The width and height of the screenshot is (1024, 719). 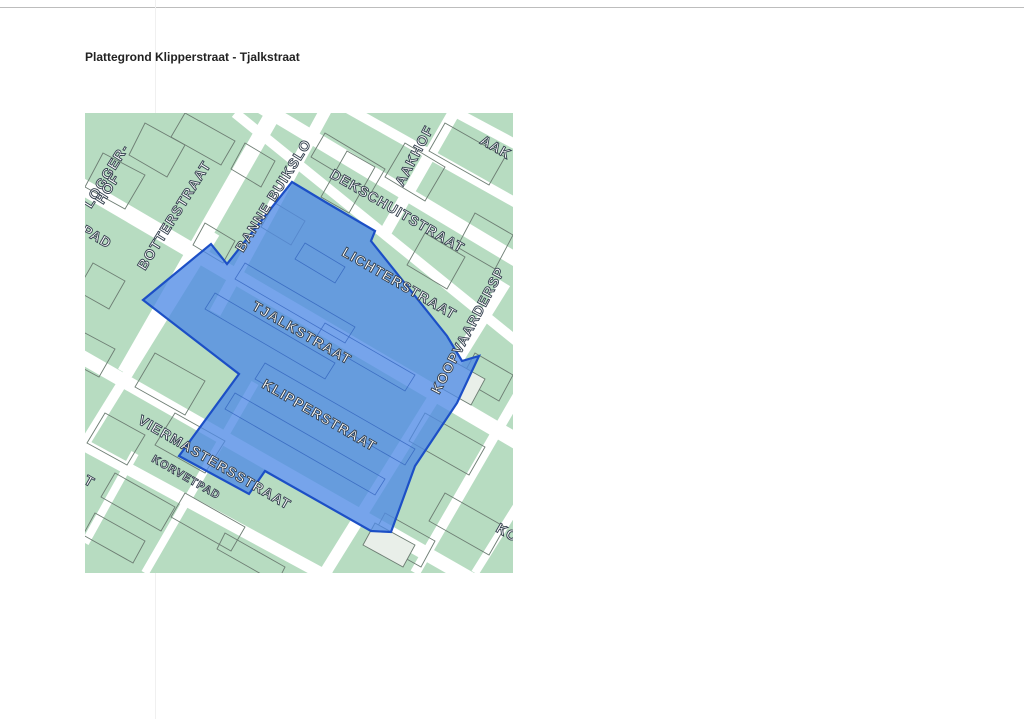 I want to click on top-border-line, so click(x=512, y=7).